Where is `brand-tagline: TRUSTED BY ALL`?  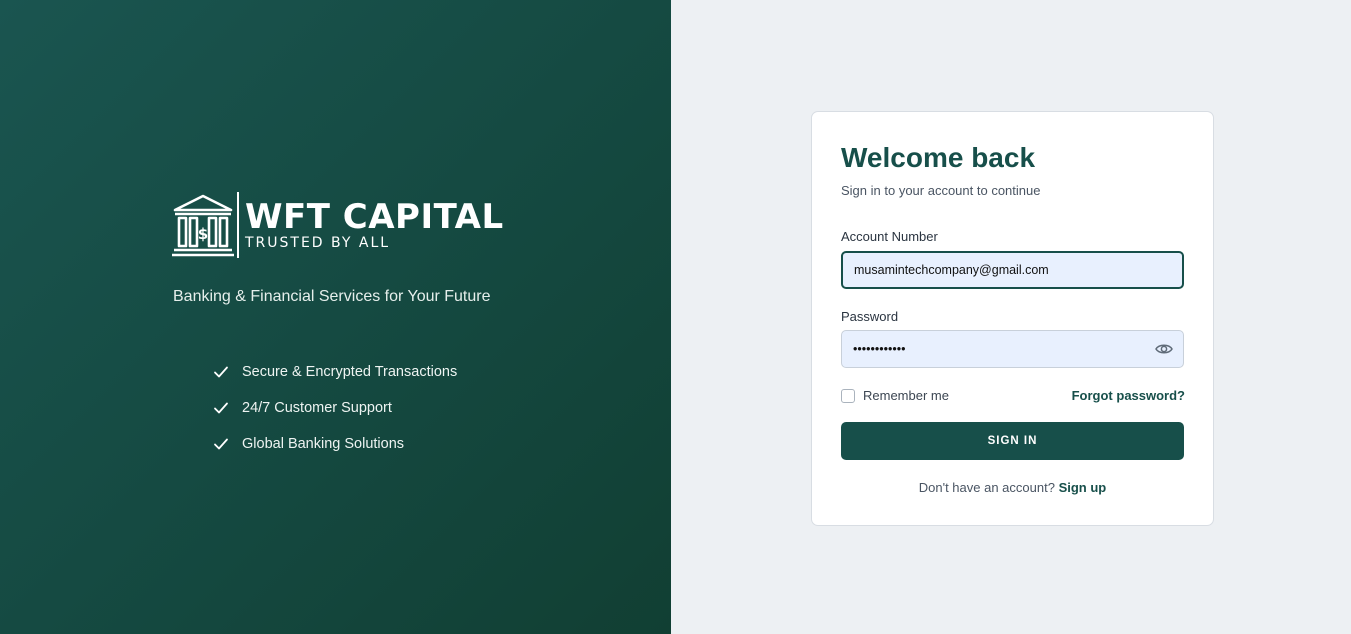
brand-tagline: TRUSTED BY ALL is located at coordinates (318, 243).